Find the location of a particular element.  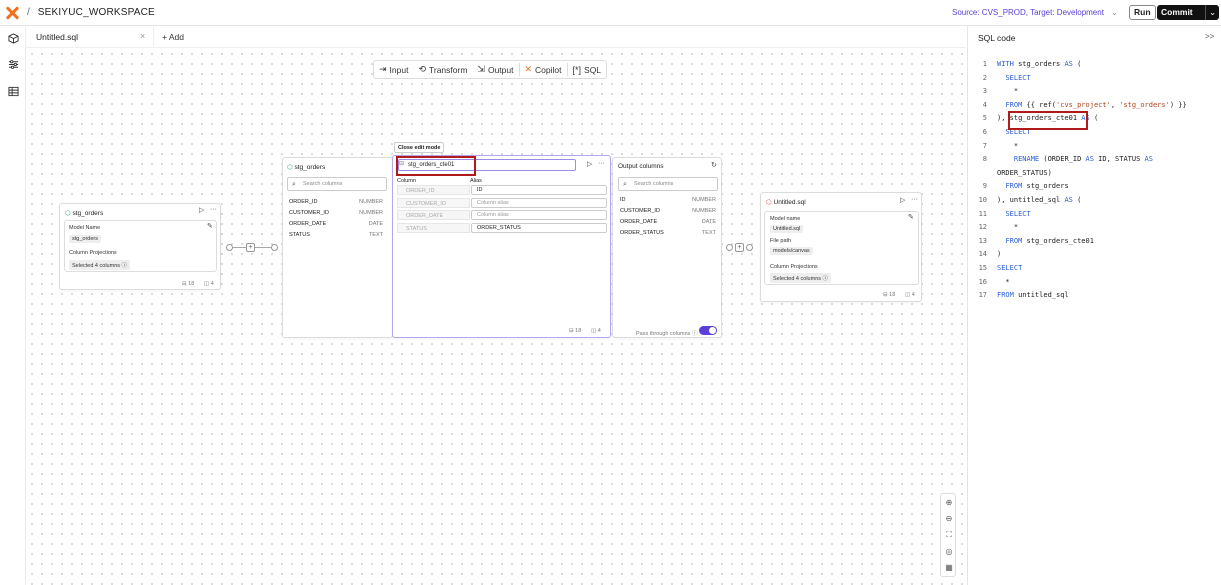

model-name-chip: stg_orders is located at coordinates (85, 239).